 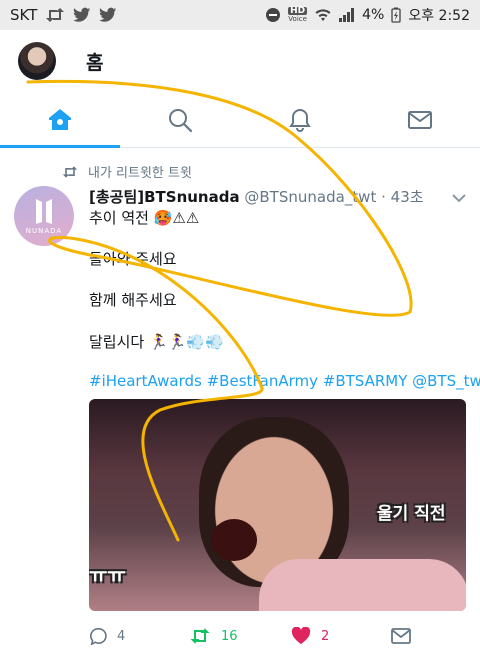 I want to click on profile-avatar, so click(x=37, y=61).